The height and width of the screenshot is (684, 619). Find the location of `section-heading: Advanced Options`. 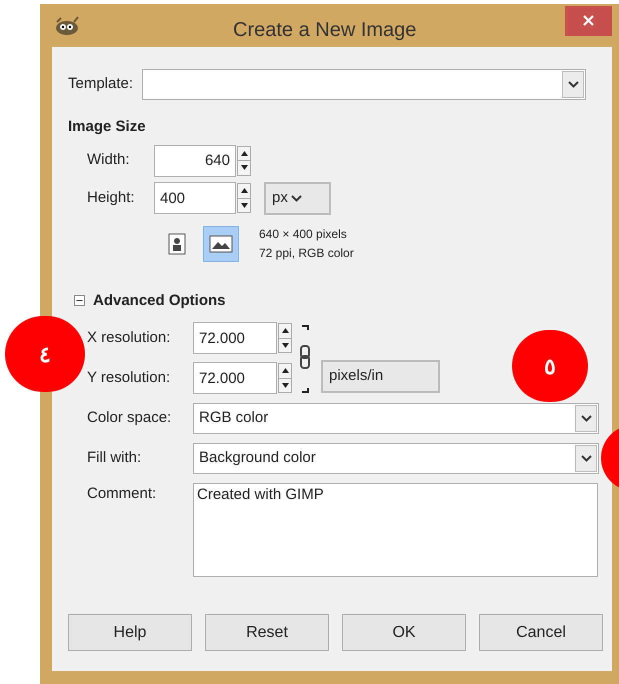

section-heading: Advanced Options is located at coordinates (159, 300).